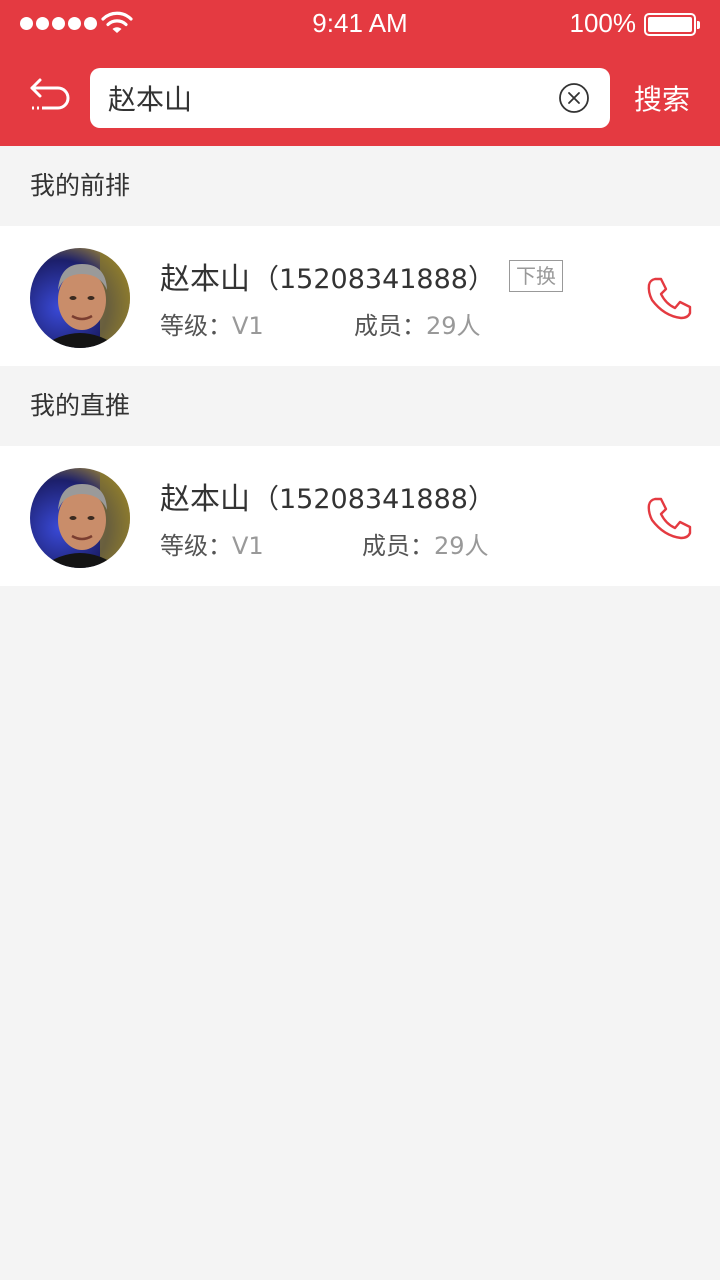 This screenshot has width=720, height=1280. What do you see at coordinates (535, 276) in the screenshot?
I see `status-tag: 下换` at bounding box center [535, 276].